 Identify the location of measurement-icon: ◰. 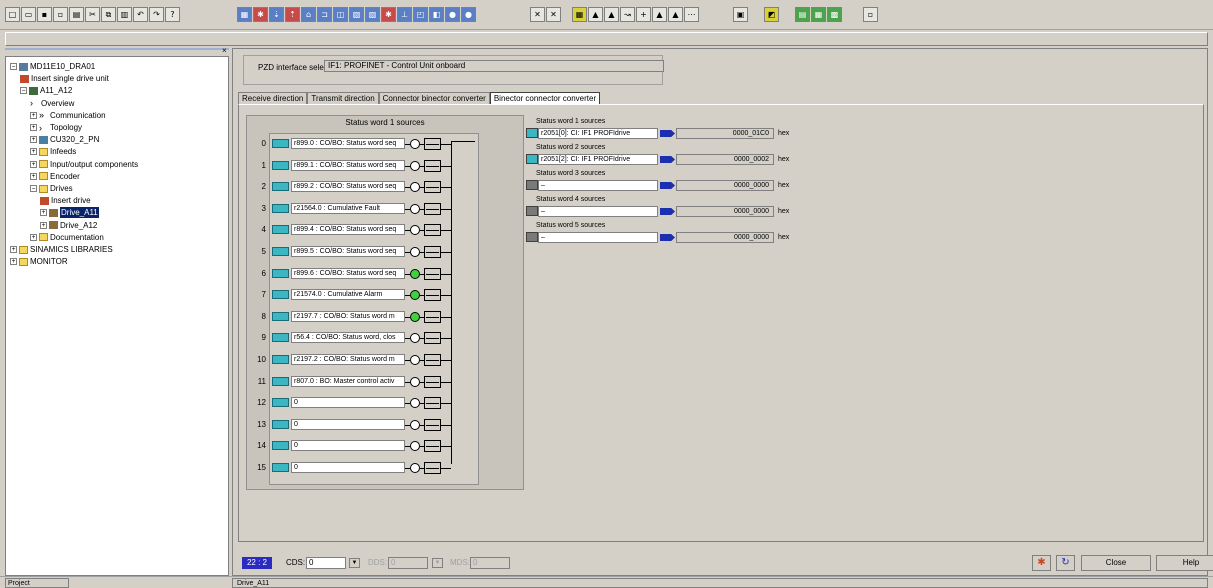
(420, 14).